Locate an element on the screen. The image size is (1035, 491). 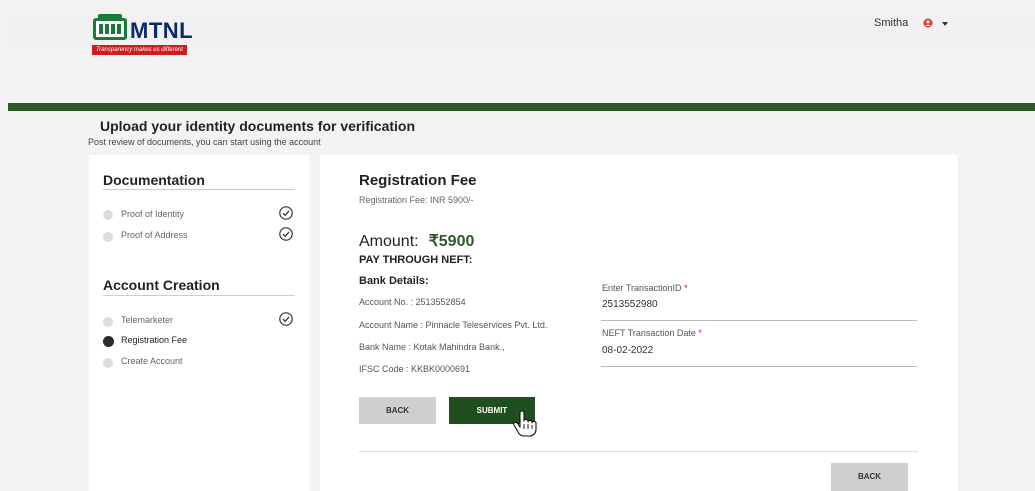
username: Smitha is located at coordinates (891, 23).